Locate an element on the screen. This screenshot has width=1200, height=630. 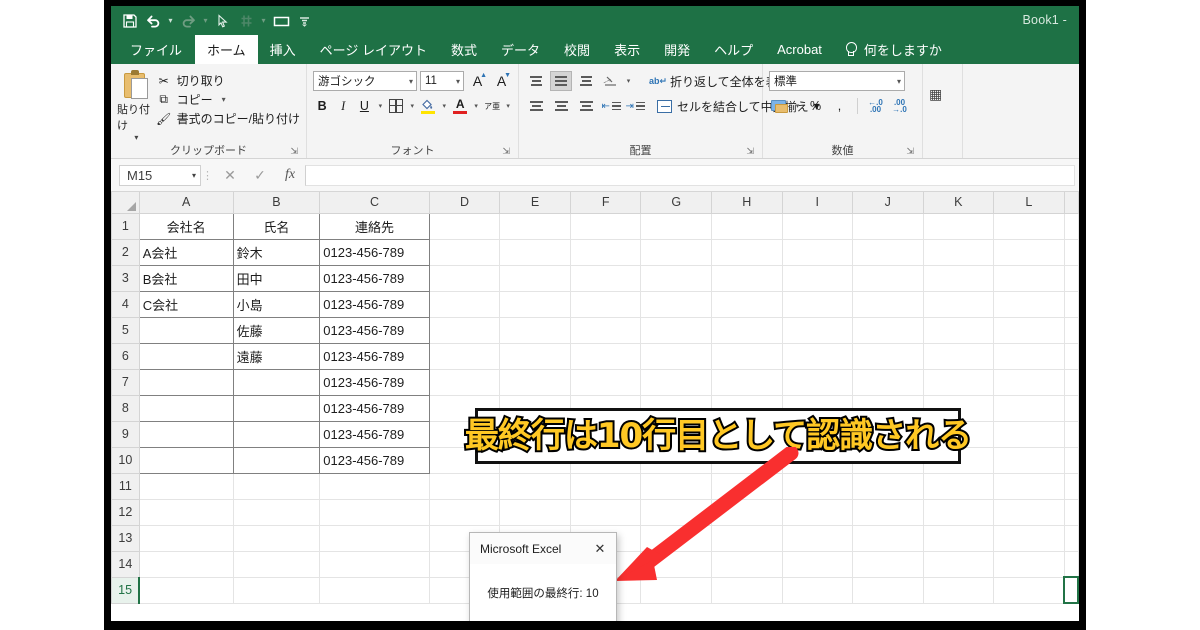
bold-button: B is located at coordinates (322, 106).